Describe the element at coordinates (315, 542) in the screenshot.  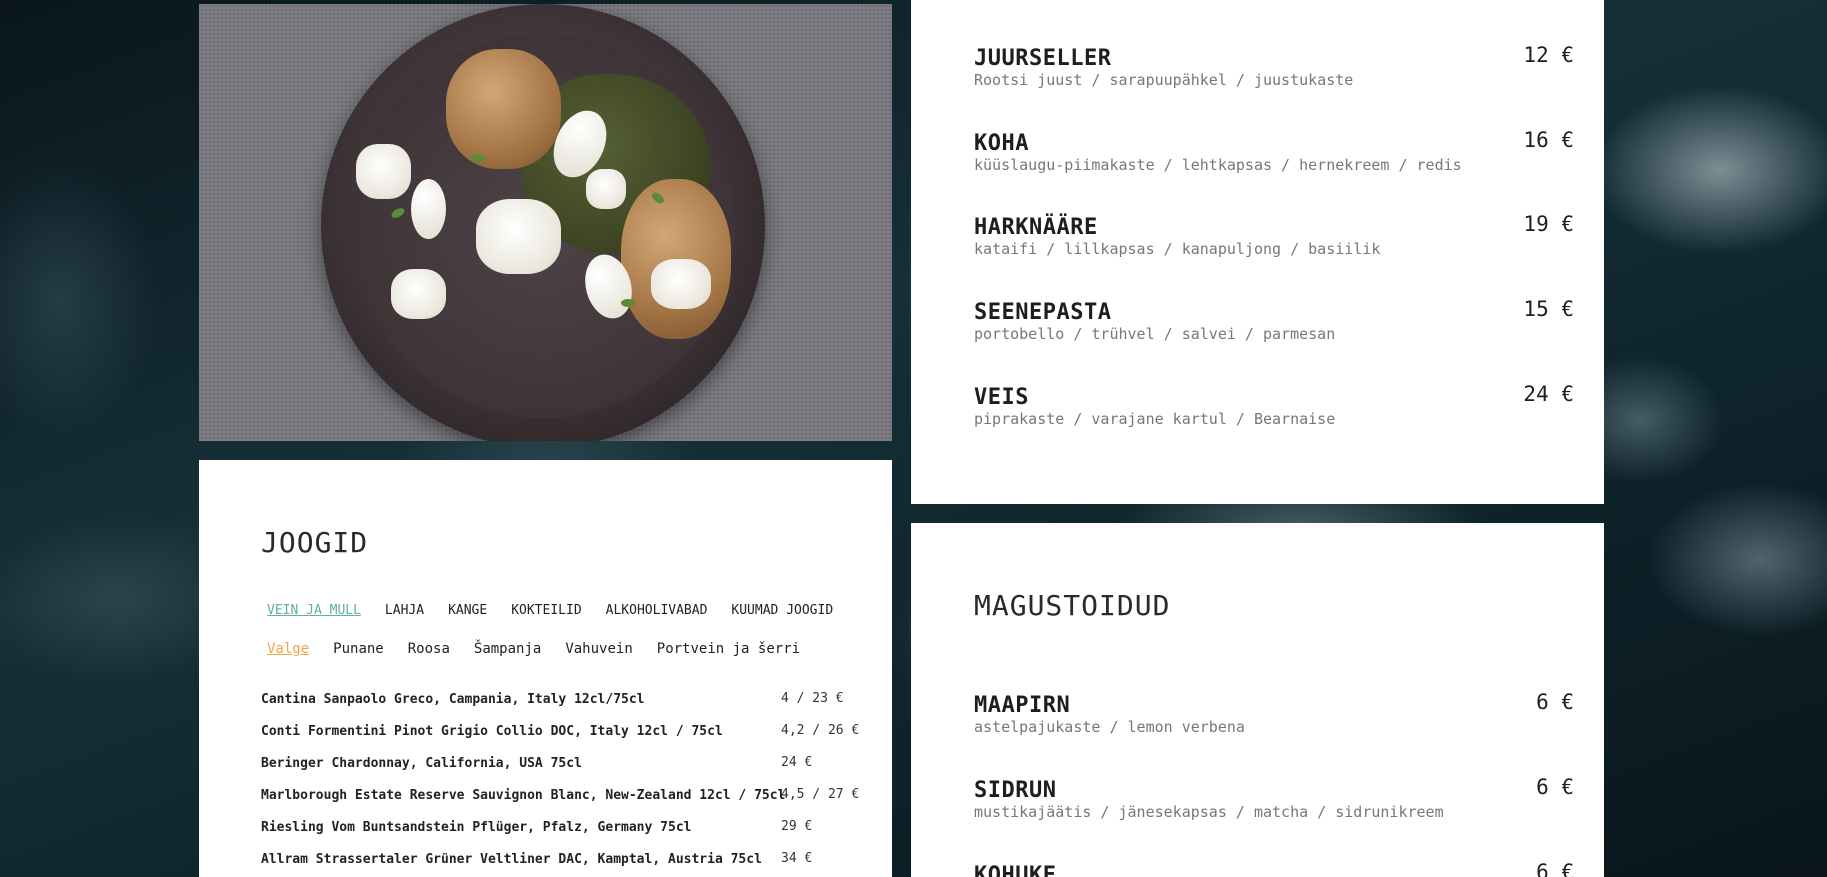
I see `drinks-title: JOOGID` at that location.